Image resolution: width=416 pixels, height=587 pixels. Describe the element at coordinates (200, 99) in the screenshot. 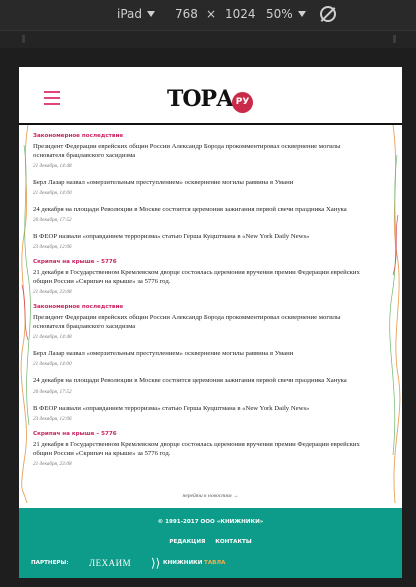

I see `logo-text: ТОРА` at that location.